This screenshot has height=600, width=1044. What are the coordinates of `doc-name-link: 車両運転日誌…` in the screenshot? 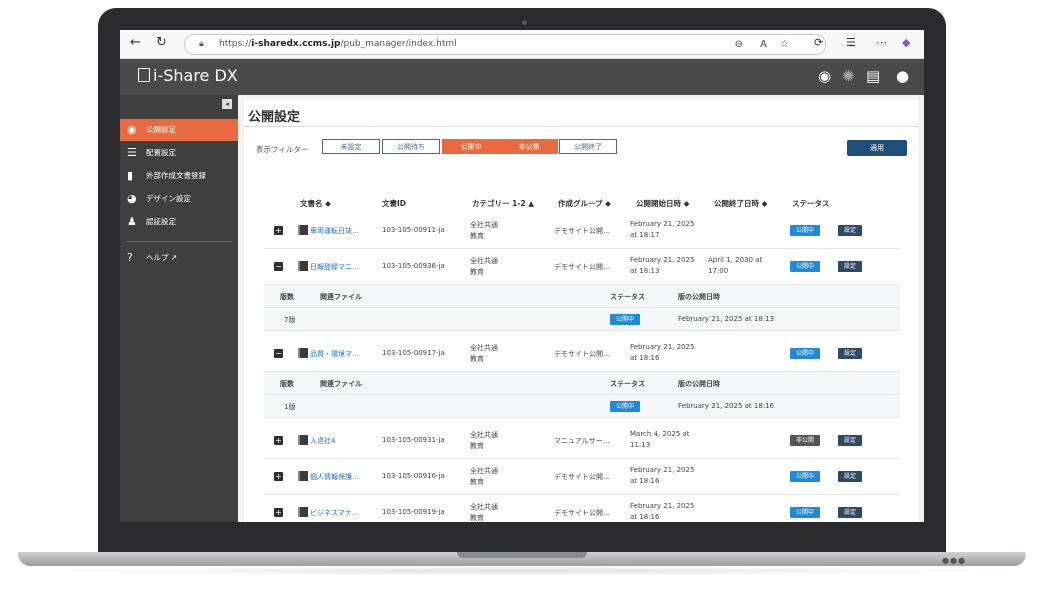 It's located at (334, 231).